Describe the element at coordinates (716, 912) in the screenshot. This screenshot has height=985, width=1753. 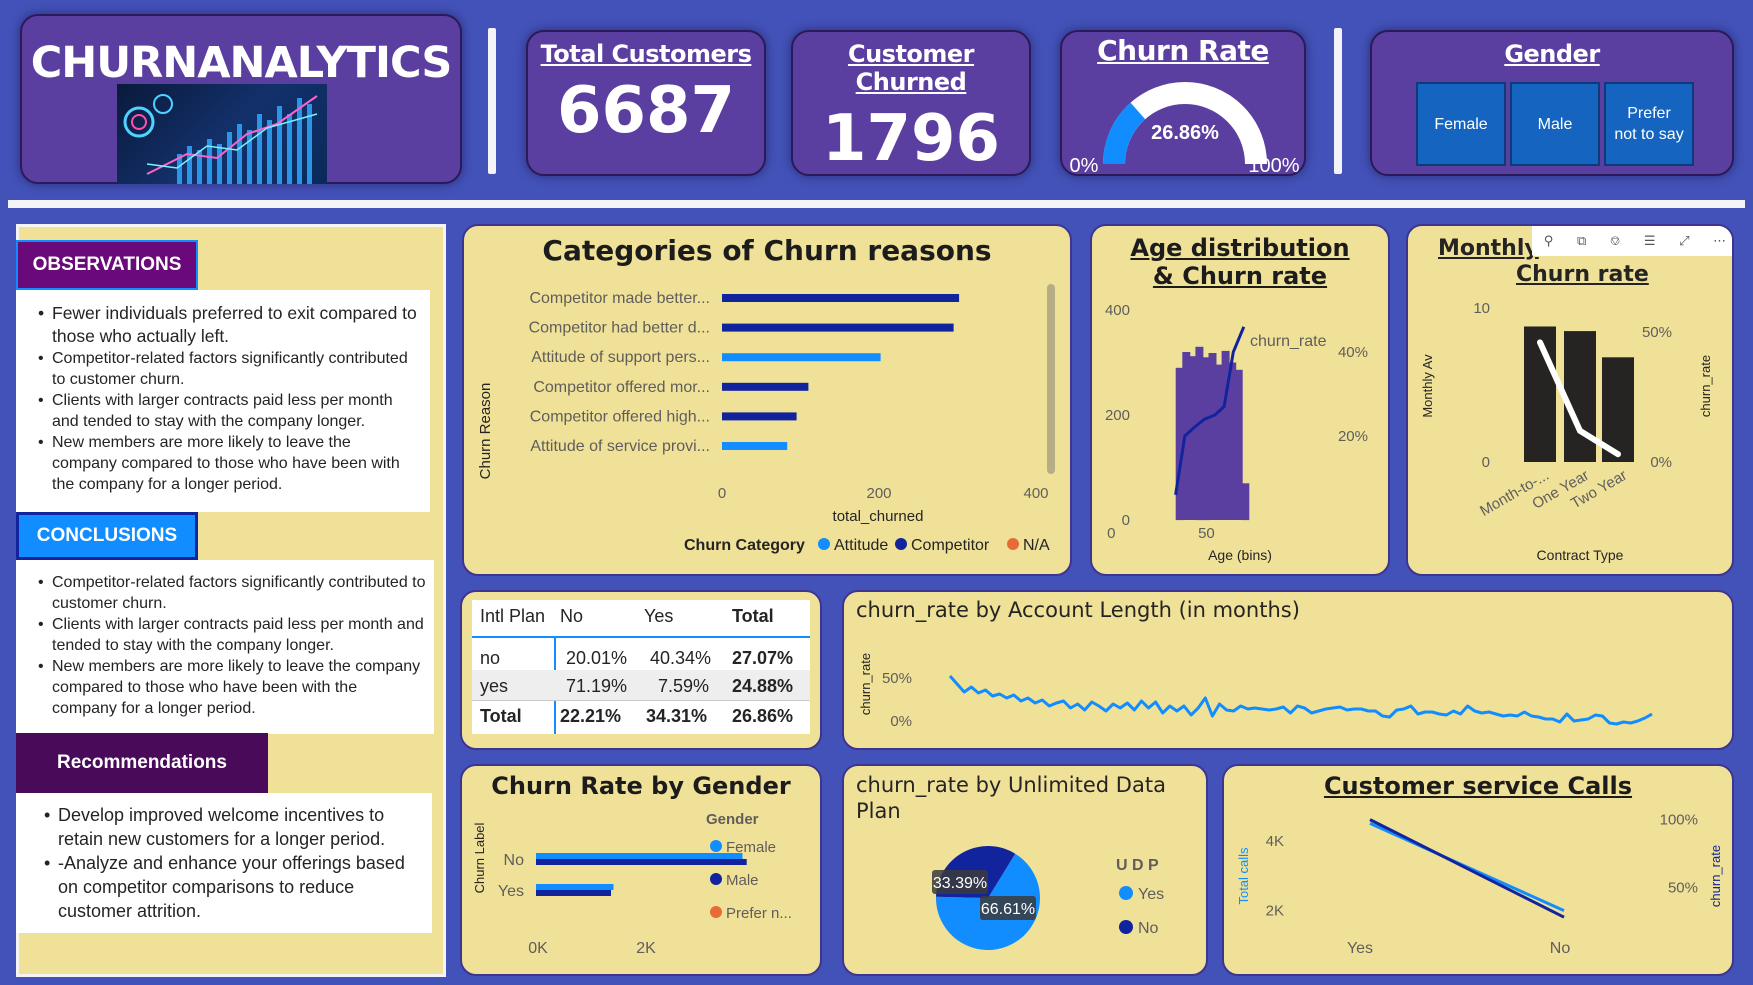
I see `gender-legend-prefer-marker` at that location.